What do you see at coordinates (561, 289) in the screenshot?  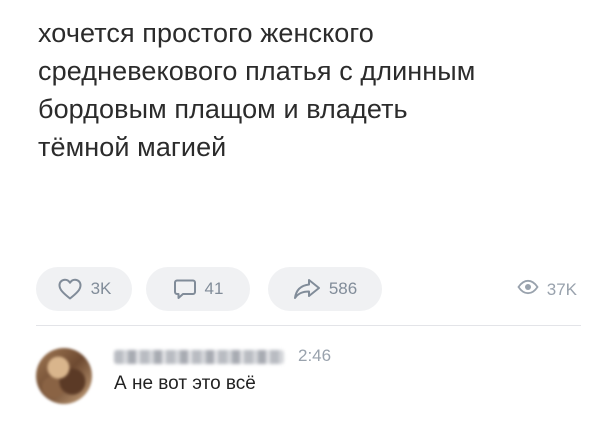 I see `views-count: 37K` at bounding box center [561, 289].